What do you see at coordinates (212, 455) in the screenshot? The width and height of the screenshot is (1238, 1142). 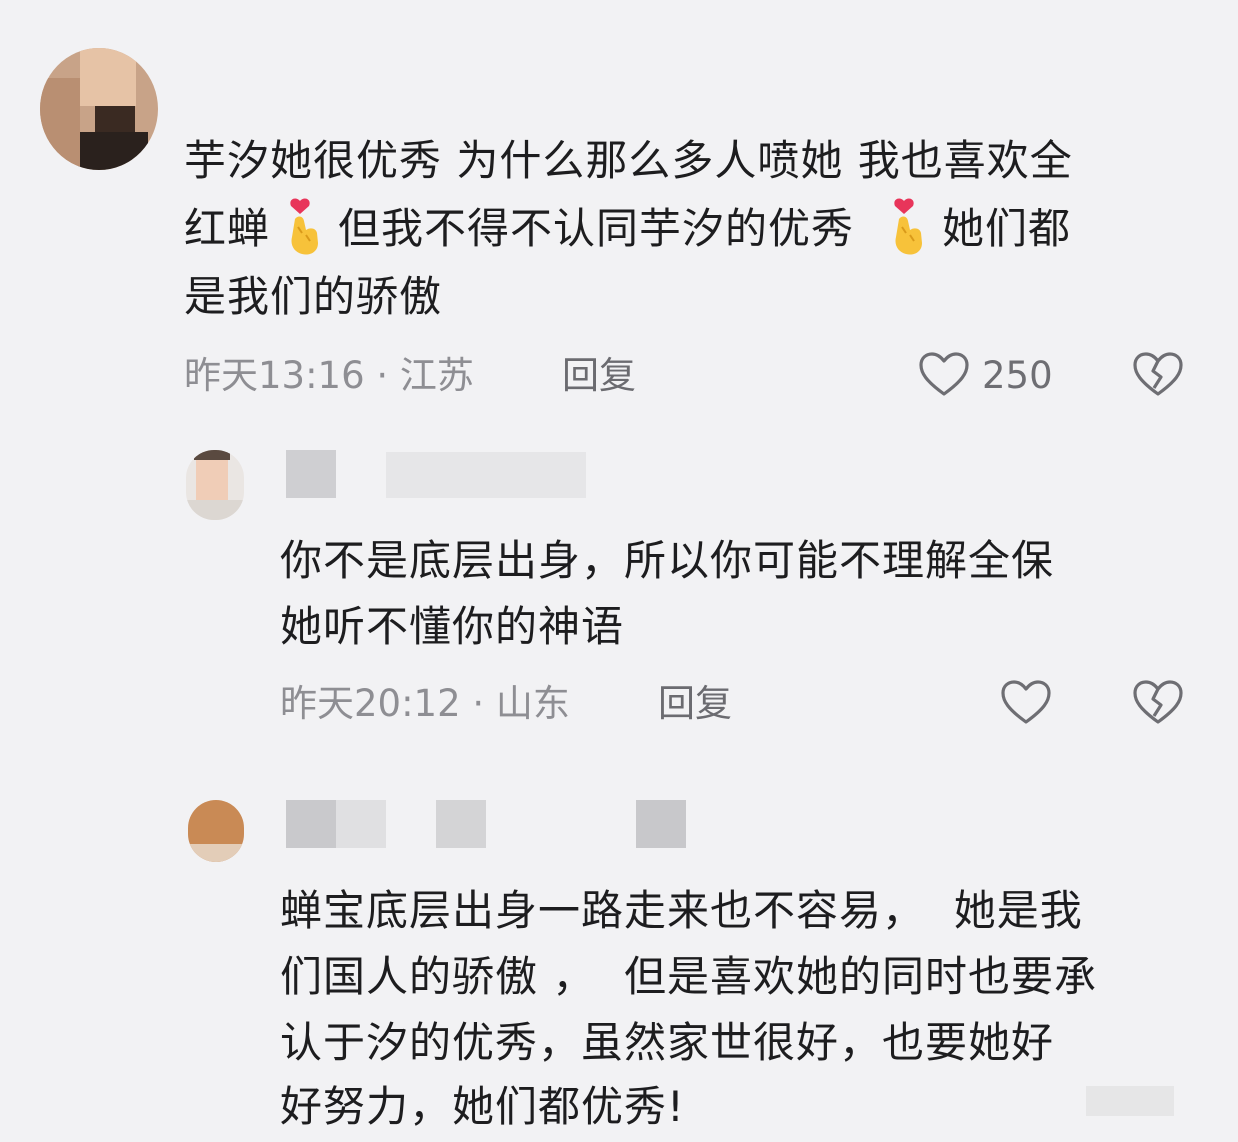 I see `avatar-mosaic-hair` at bounding box center [212, 455].